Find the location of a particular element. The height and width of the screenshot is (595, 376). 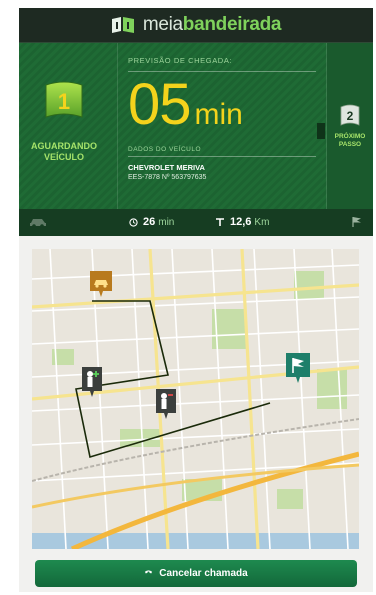

car-icon is located at coordinates (38, 223).